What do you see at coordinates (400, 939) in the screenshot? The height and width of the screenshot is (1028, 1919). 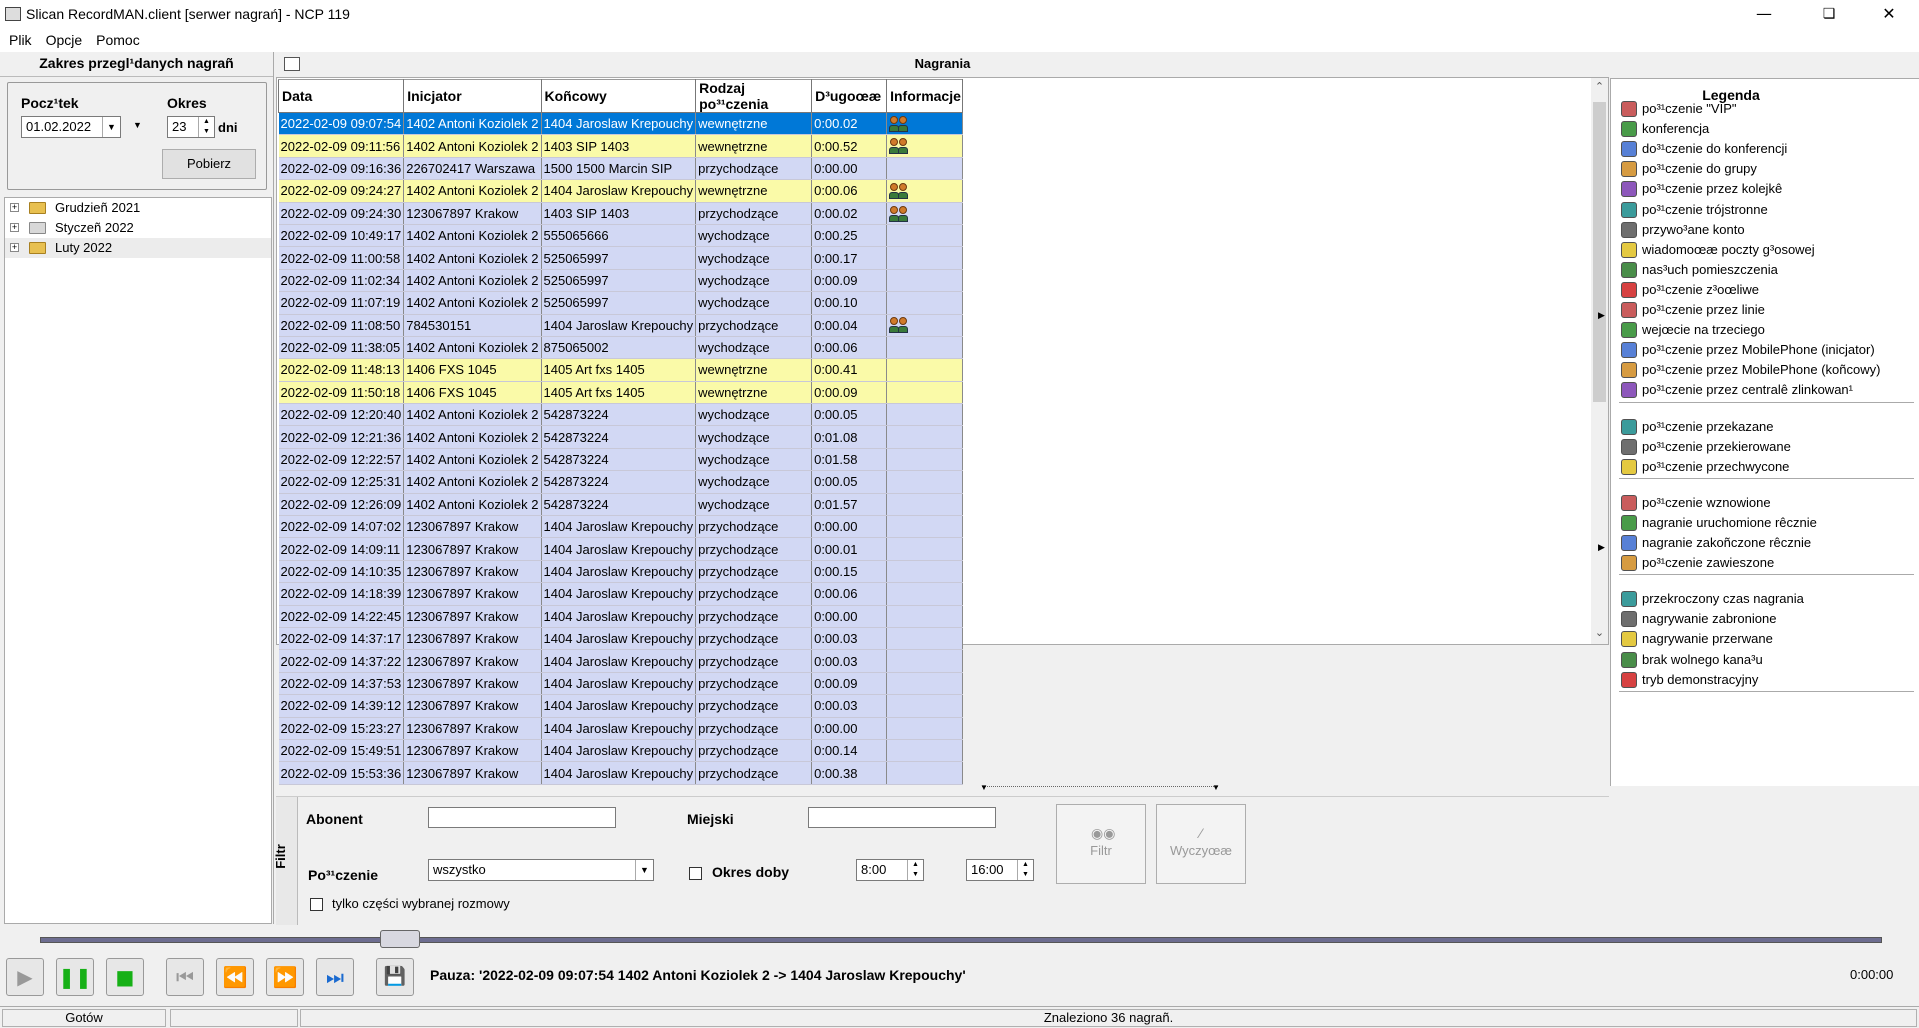 I see `seek-thumb` at bounding box center [400, 939].